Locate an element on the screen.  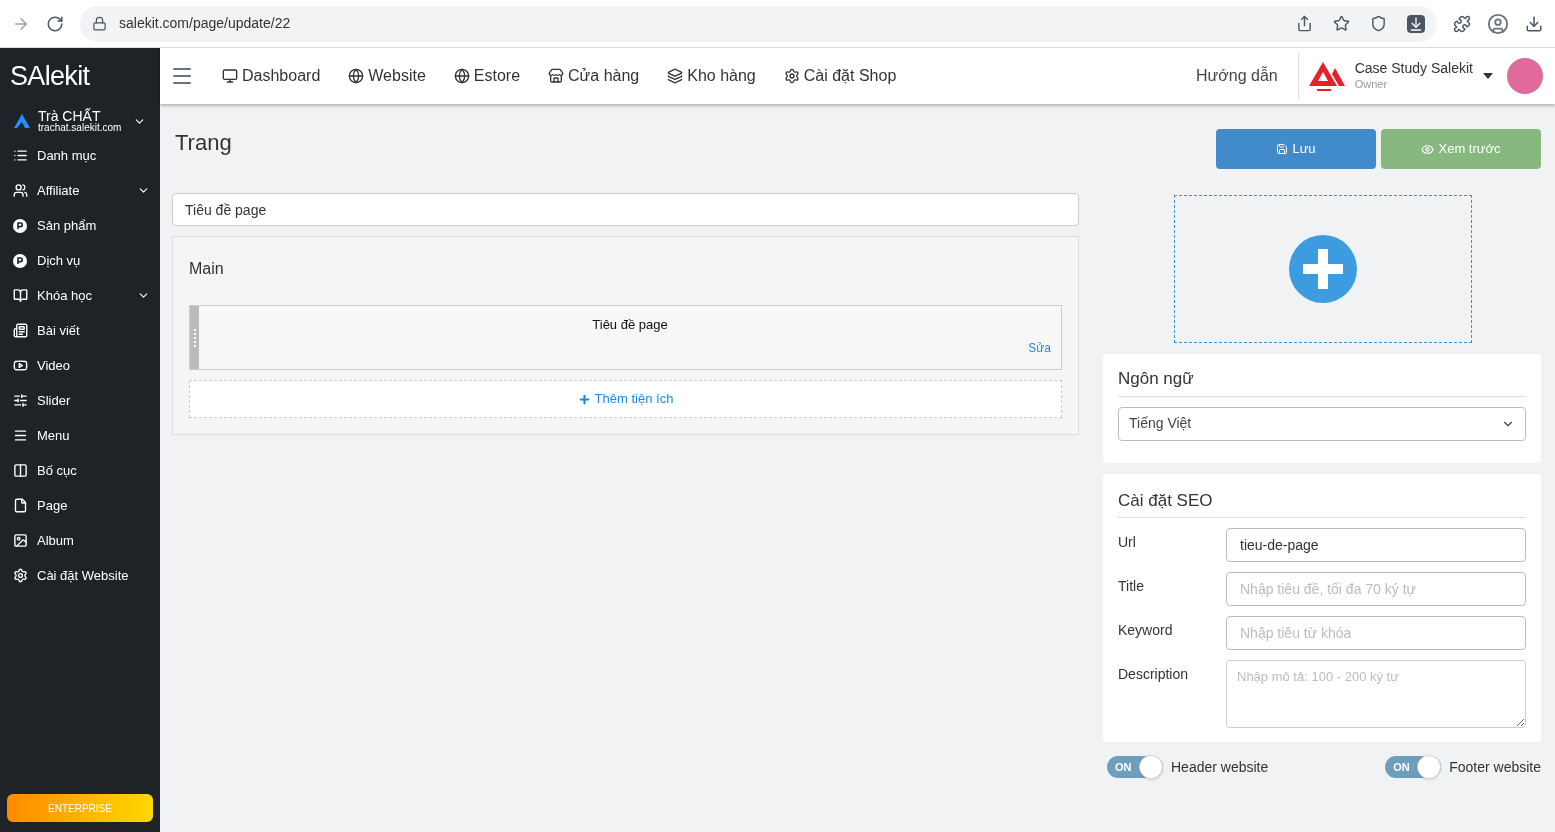
input-field: tieu-de-page is located at coordinates (1376, 545).